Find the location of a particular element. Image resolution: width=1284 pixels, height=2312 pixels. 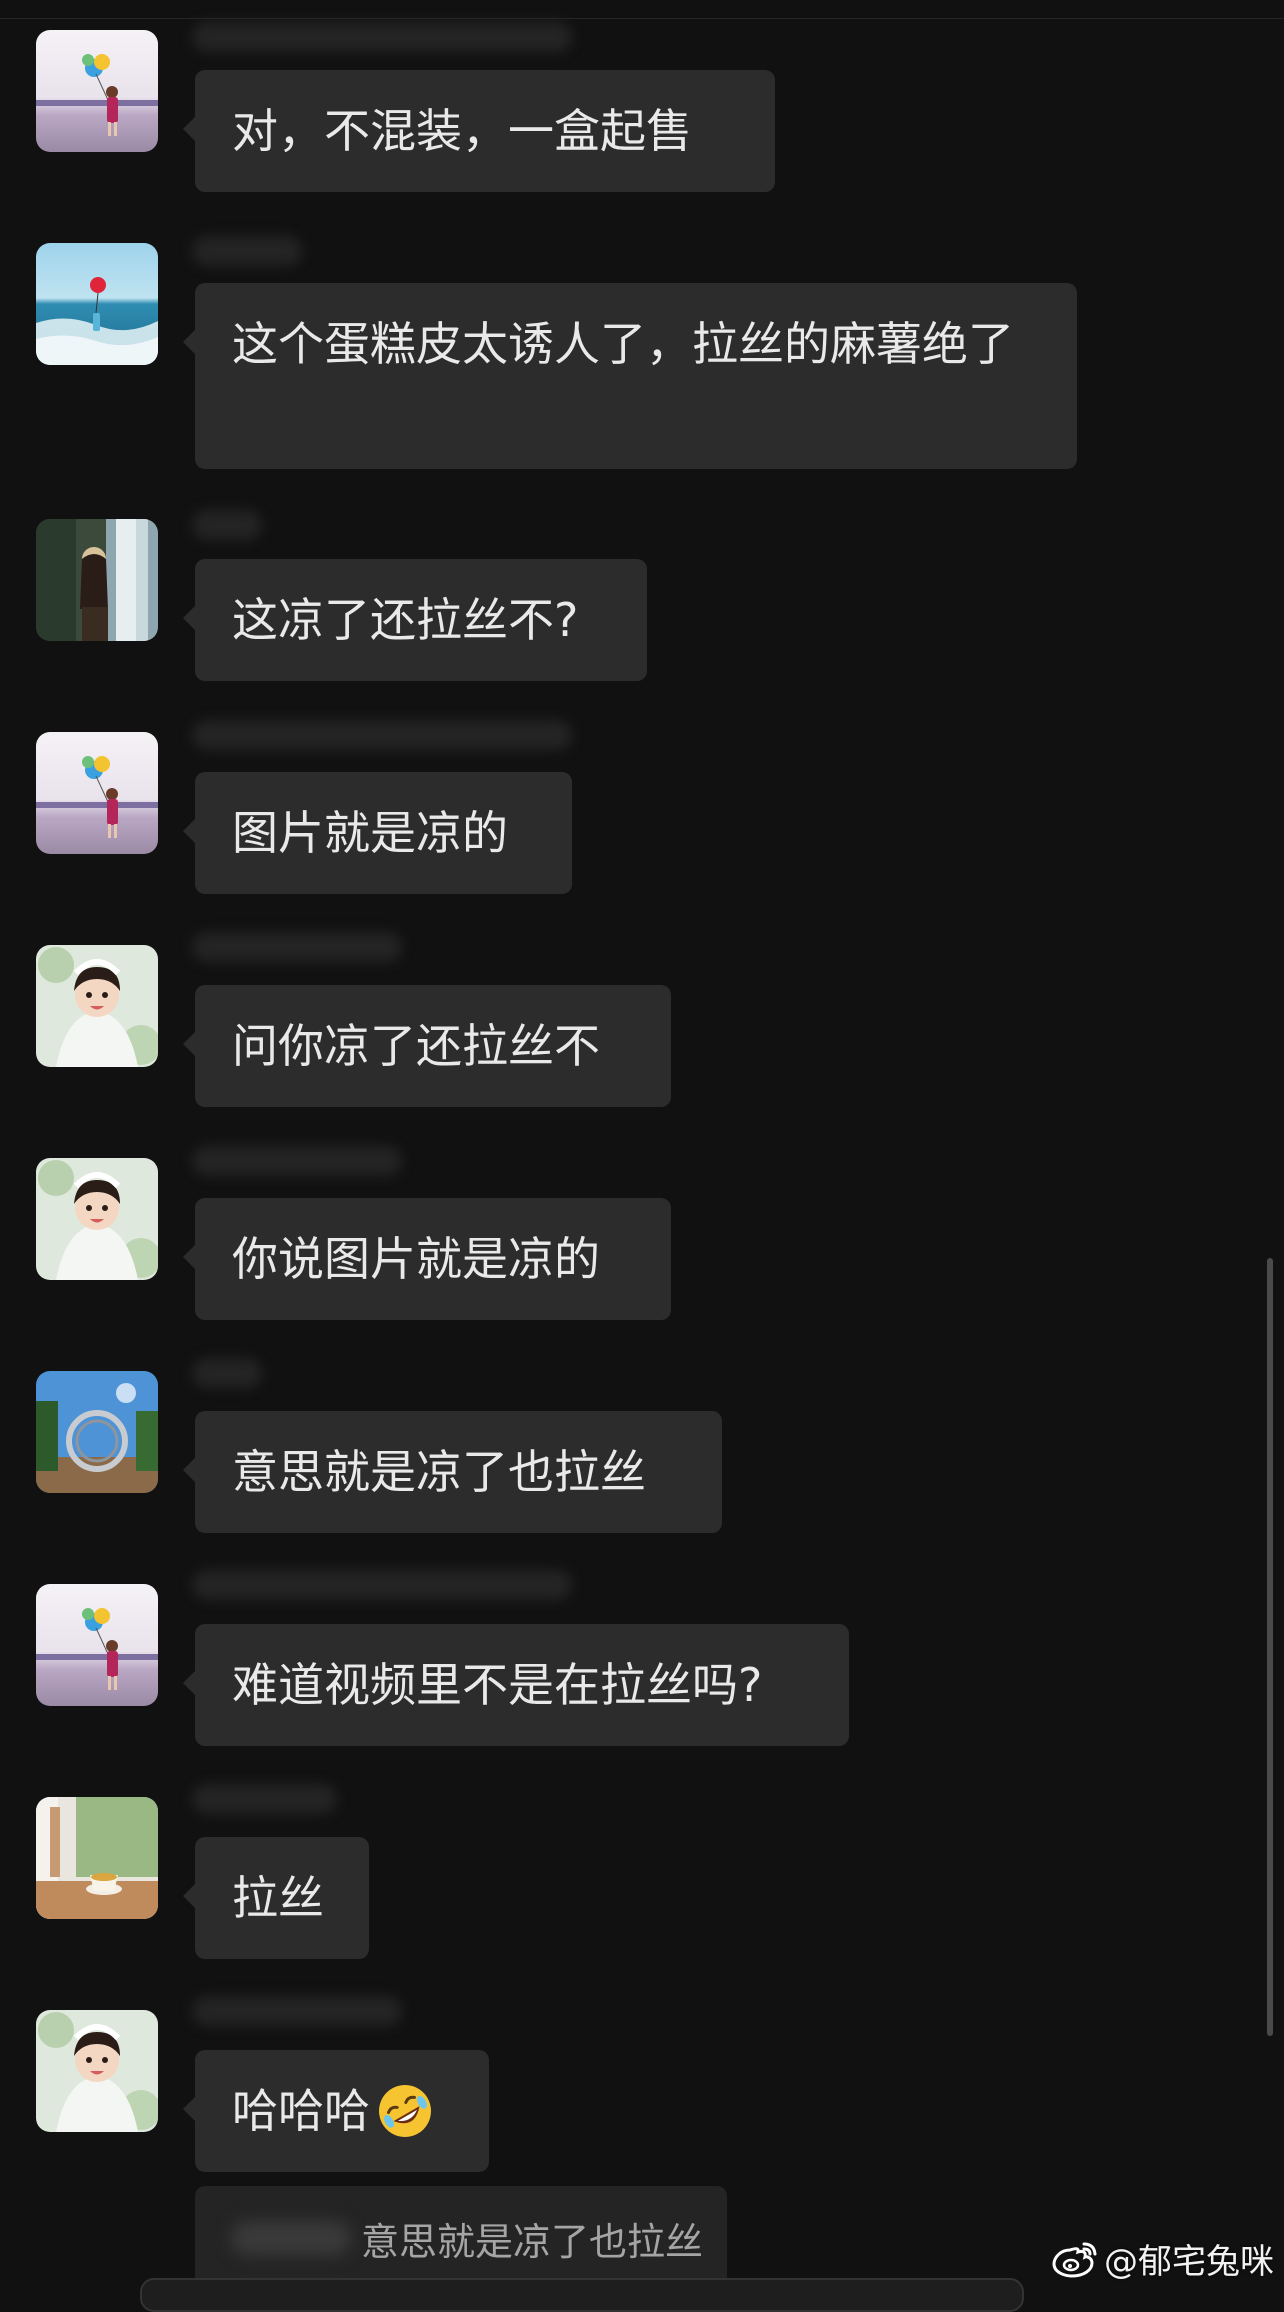

message-text: 对，不混装，一盒起售 is located at coordinates (462, 131).